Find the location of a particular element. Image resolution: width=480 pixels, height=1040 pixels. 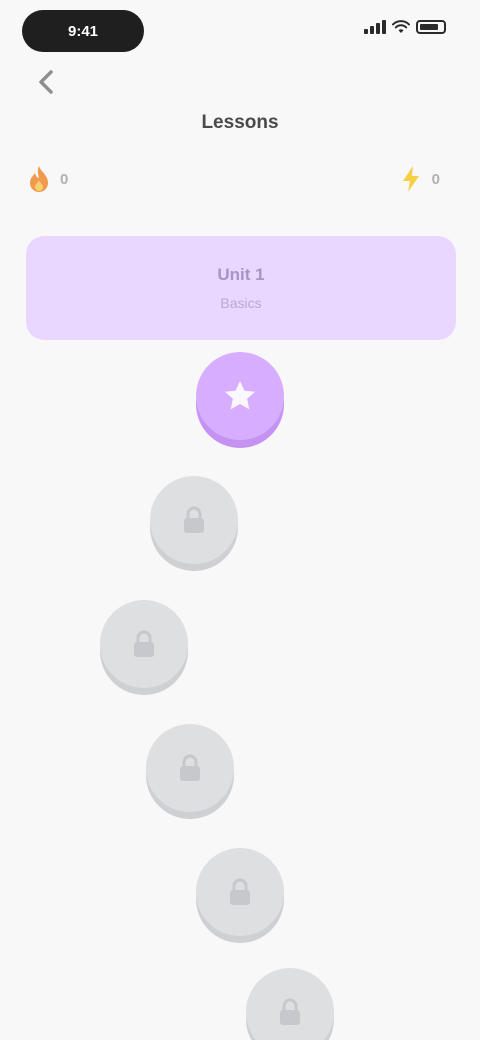

wifi-icon is located at coordinates (401, 26).